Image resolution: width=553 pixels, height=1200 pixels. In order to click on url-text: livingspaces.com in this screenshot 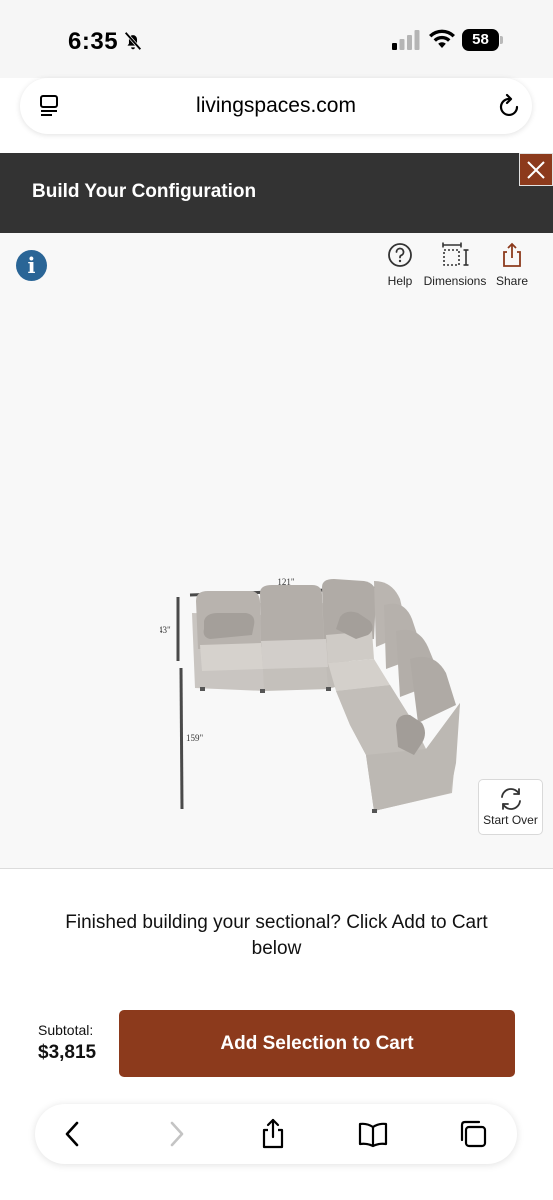, I will do `click(276, 106)`.